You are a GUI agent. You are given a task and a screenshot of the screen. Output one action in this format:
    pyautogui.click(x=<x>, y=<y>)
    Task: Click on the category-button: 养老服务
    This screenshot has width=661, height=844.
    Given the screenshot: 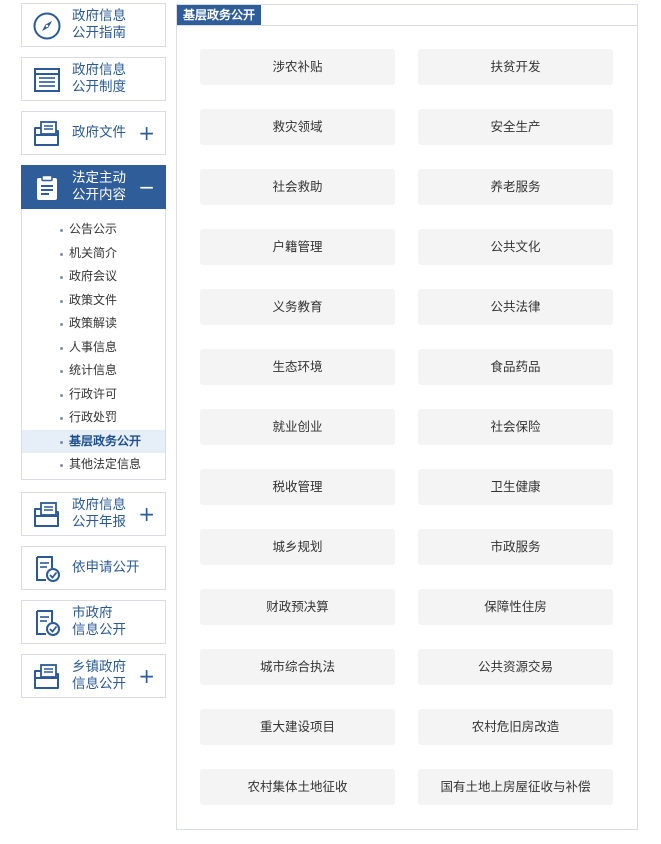 What is the action you would take?
    pyautogui.click(x=515, y=187)
    